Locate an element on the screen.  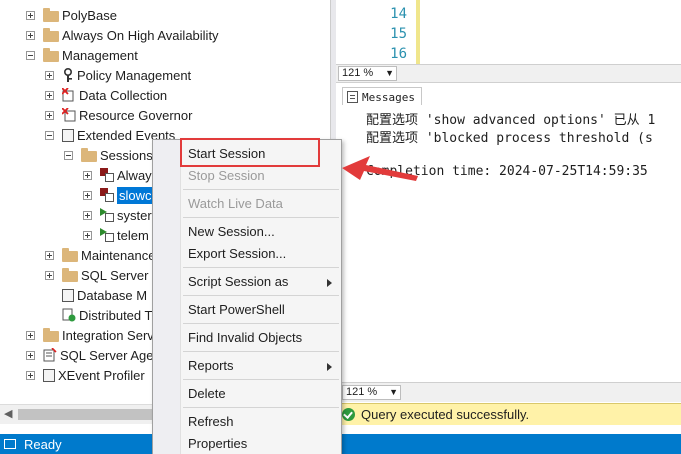
tree-node-label: telem is located at coordinates (133, 235).